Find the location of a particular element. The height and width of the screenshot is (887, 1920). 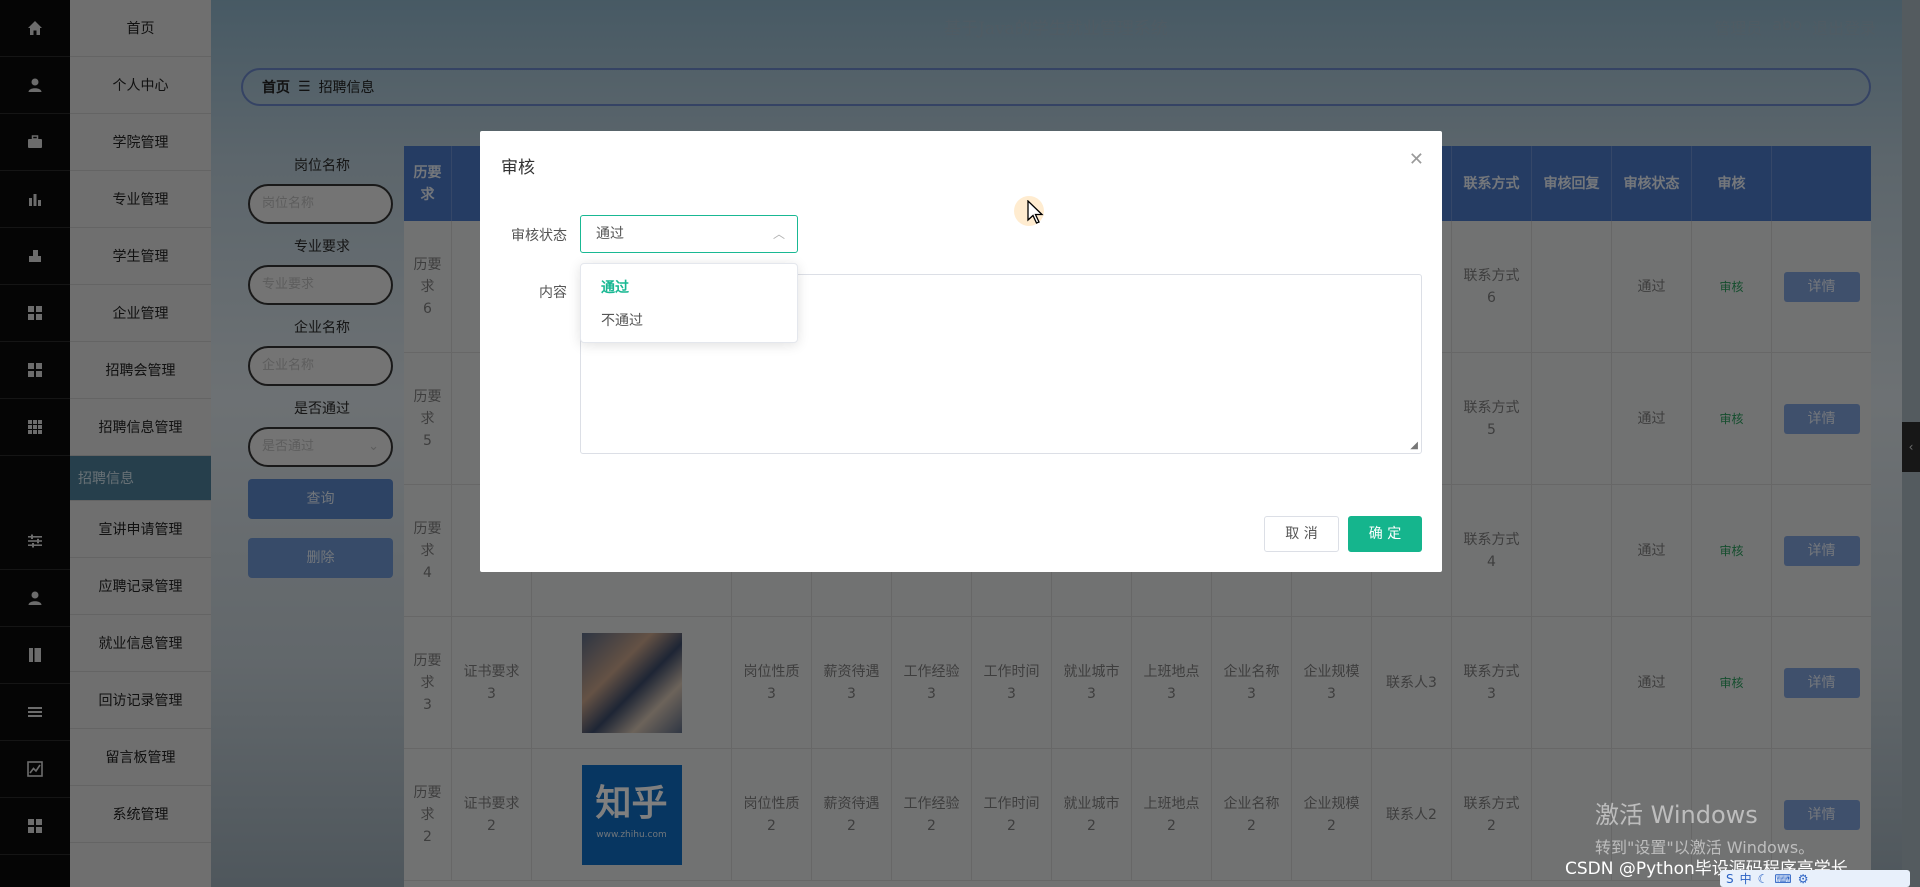

status-select-value: 通过 is located at coordinates (610, 234).